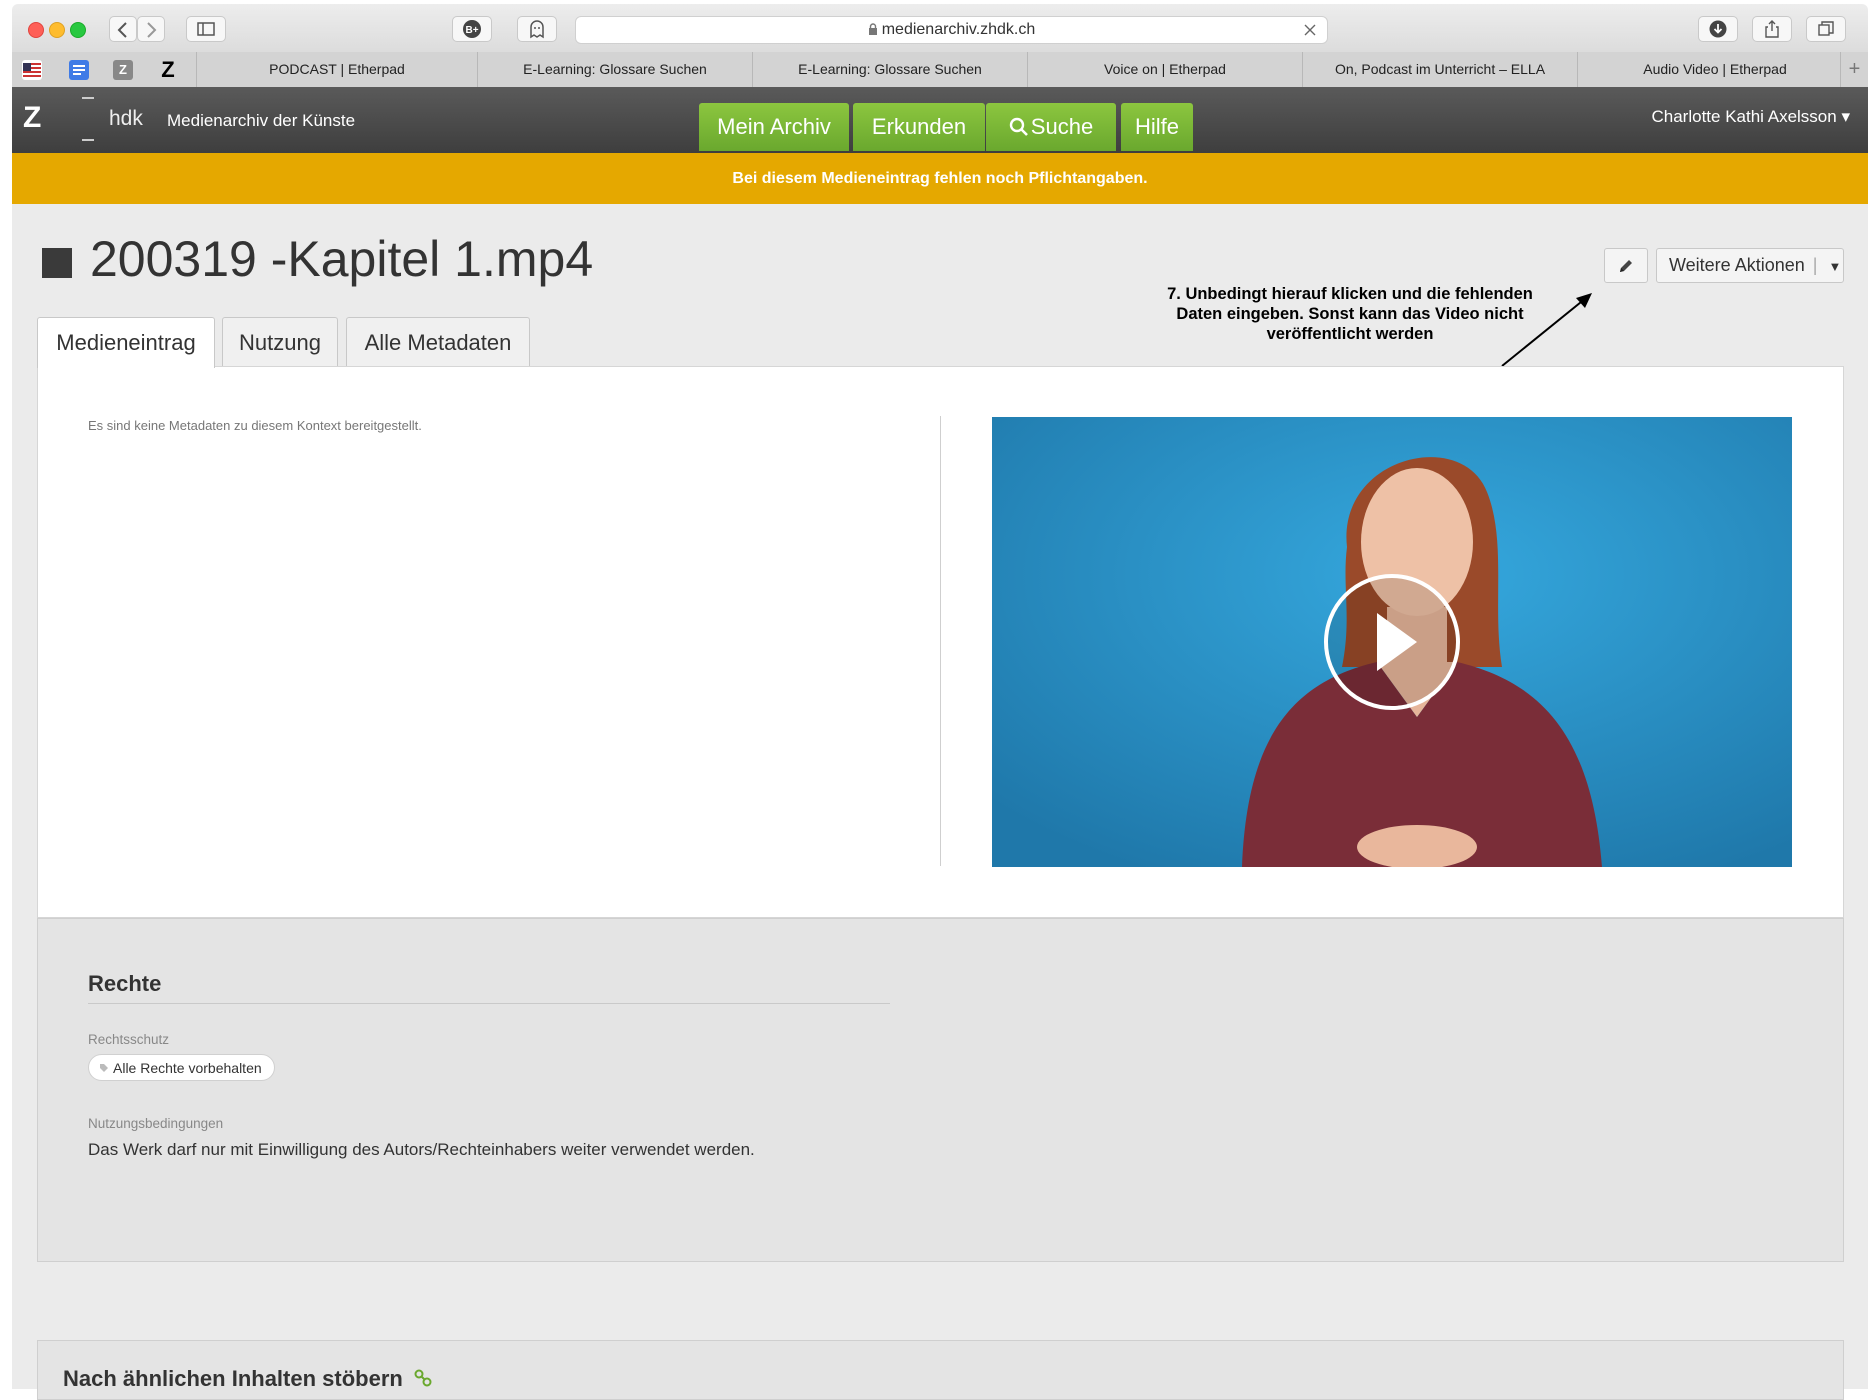  I want to click on address-bar: medienarchiv.zhdk.ch, so click(951, 30).